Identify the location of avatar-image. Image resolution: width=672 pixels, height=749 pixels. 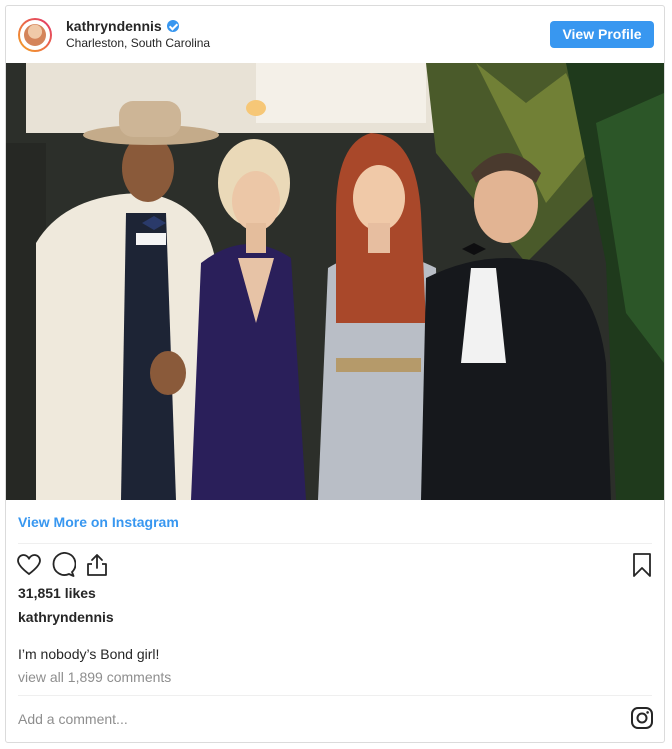
(35, 35).